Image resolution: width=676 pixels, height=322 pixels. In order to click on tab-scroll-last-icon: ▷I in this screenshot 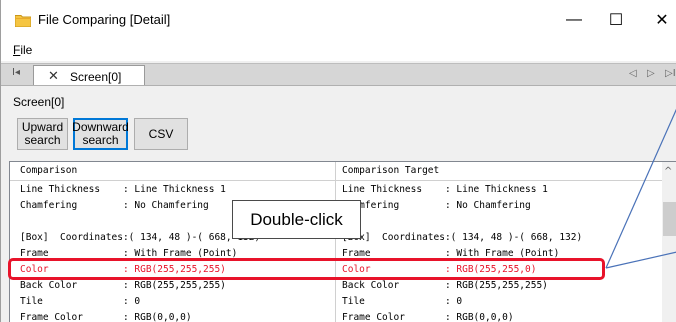, I will do `click(670, 73)`.